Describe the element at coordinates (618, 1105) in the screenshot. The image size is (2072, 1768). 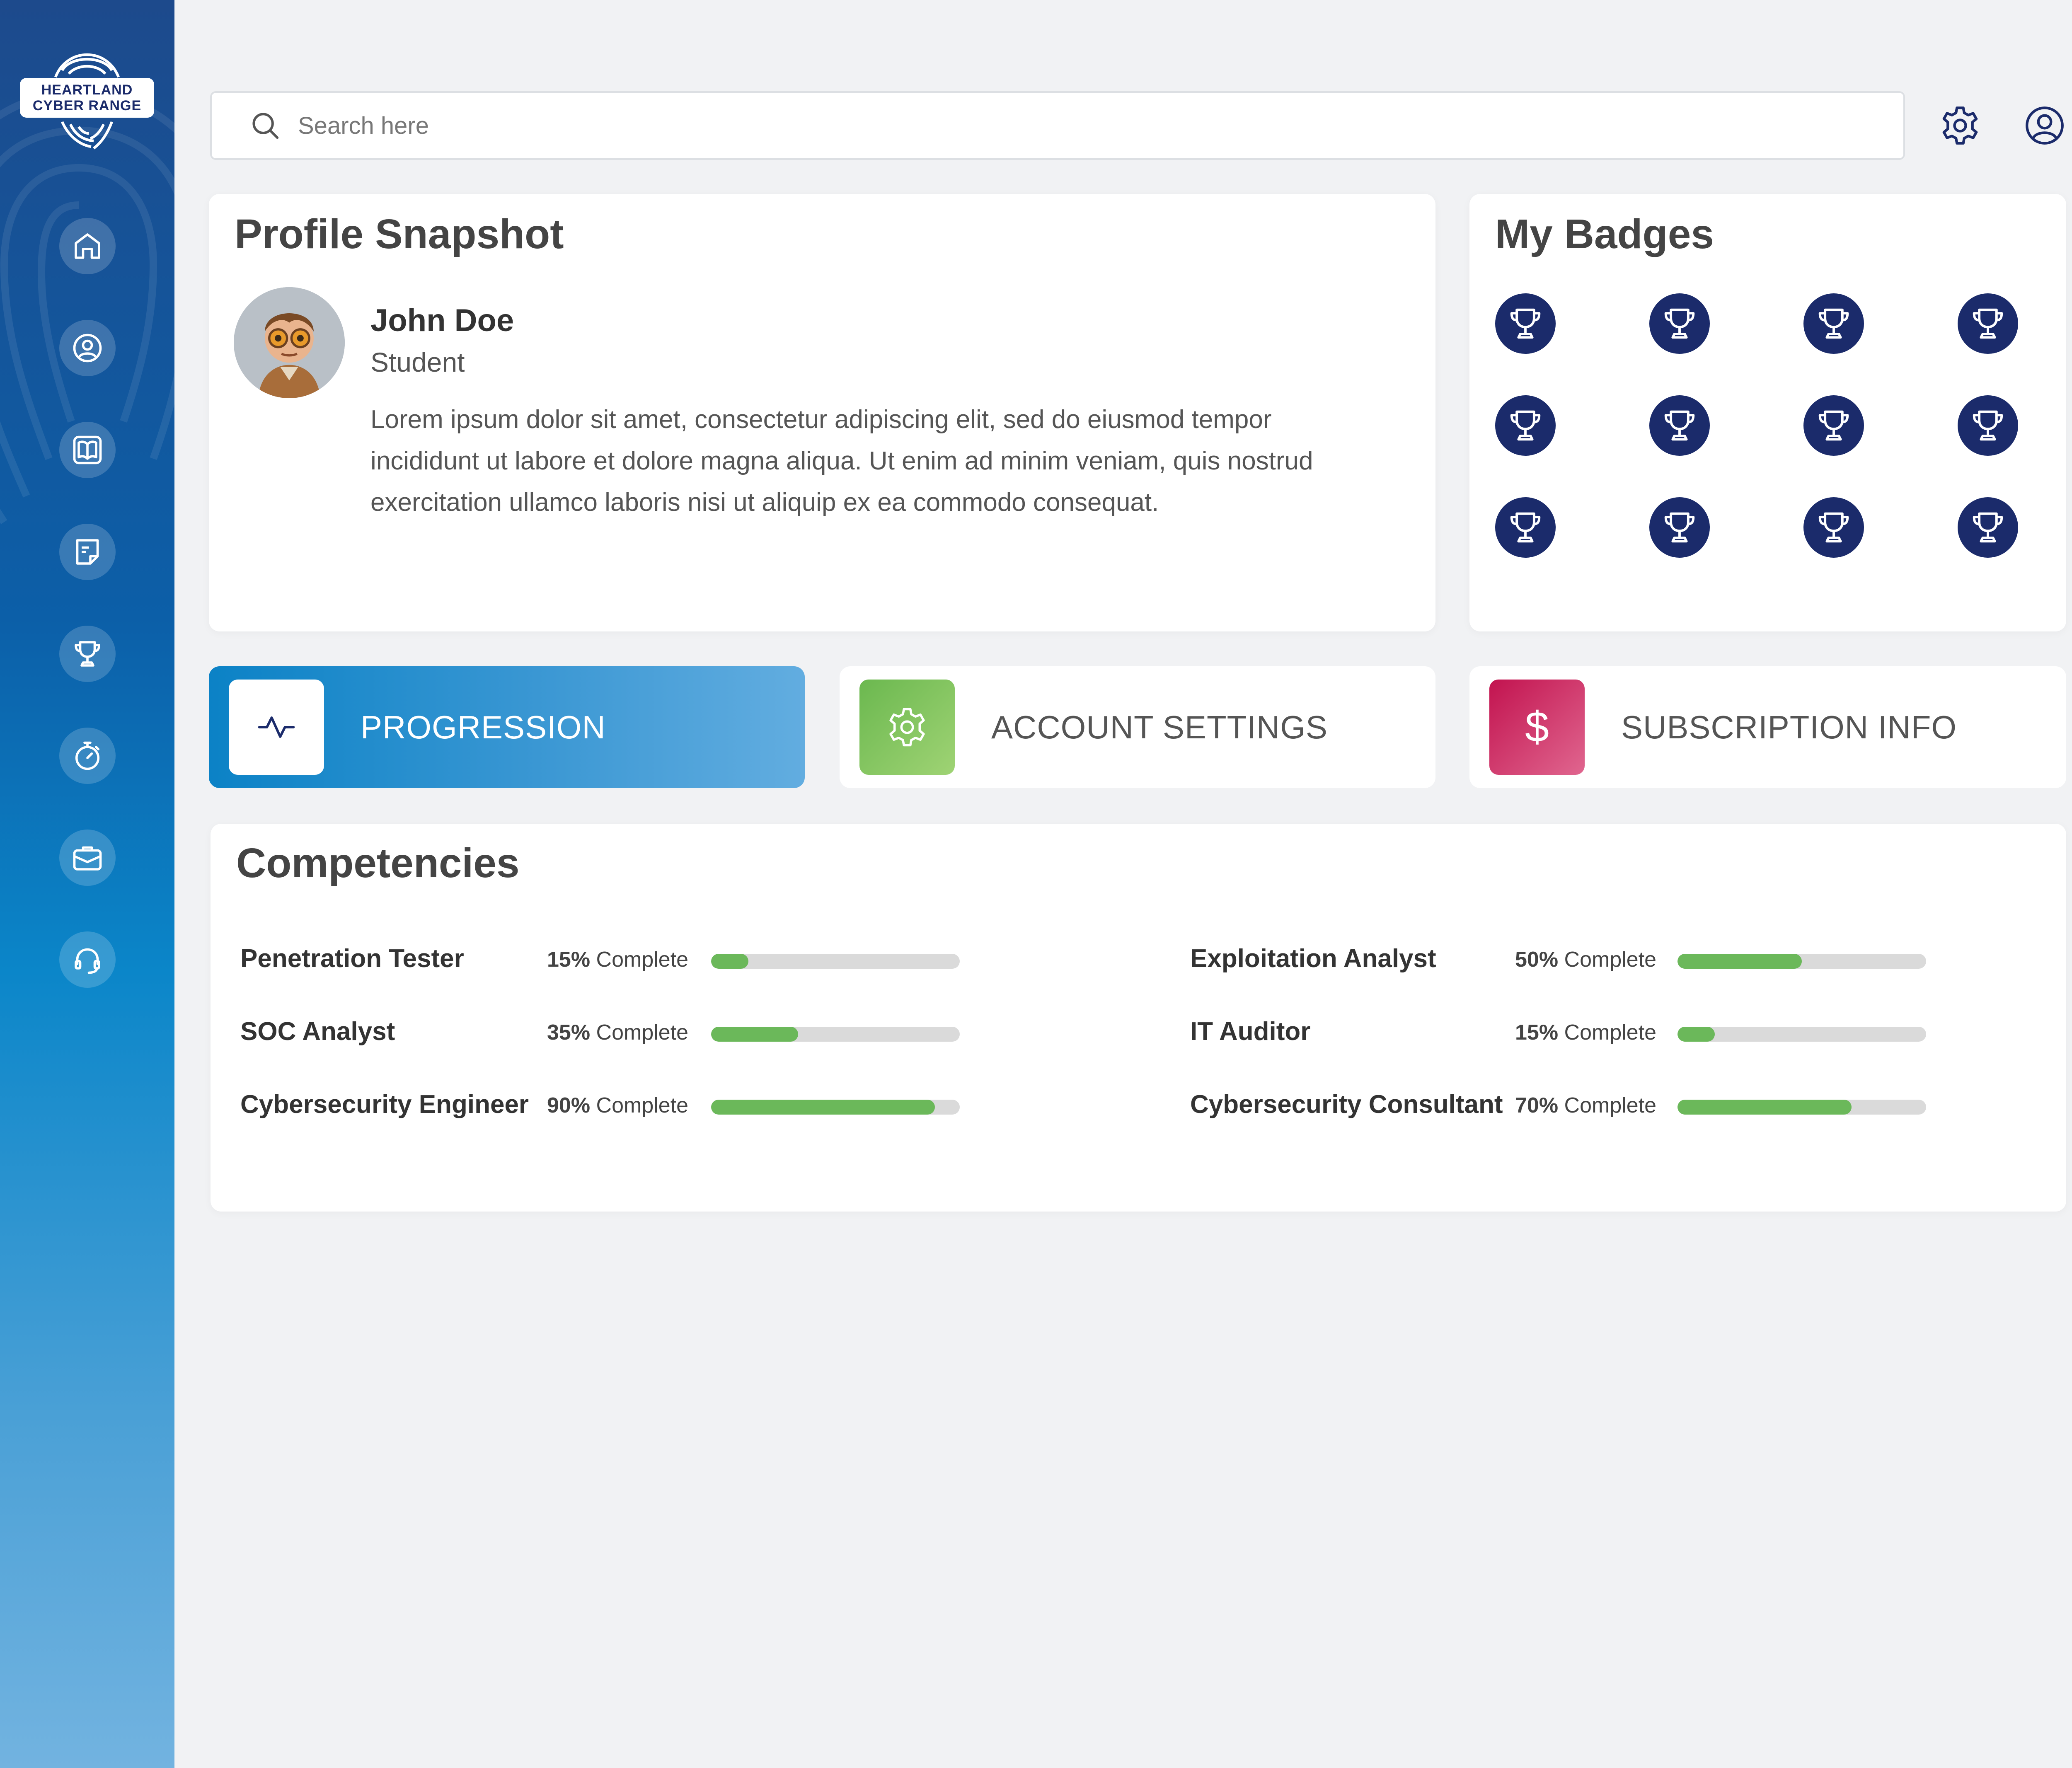
I see `competency-percent: 90% Complete` at that location.